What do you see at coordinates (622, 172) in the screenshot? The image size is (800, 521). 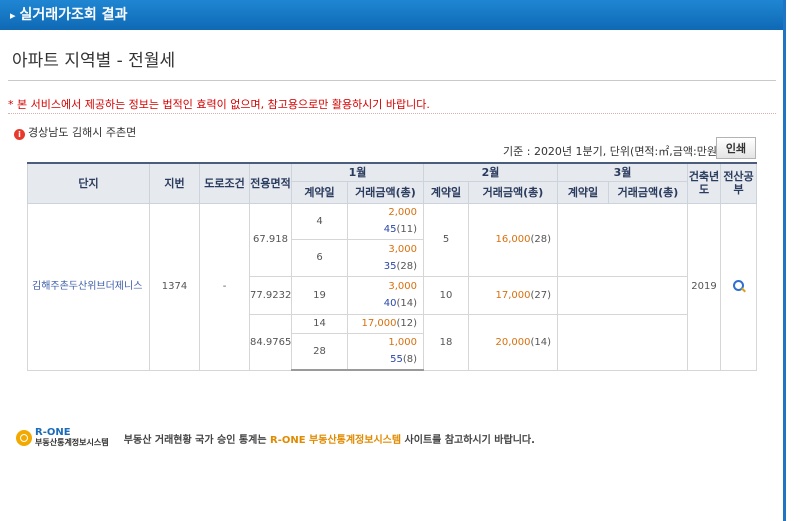 I see `col-month-3: 3월` at bounding box center [622, 172].